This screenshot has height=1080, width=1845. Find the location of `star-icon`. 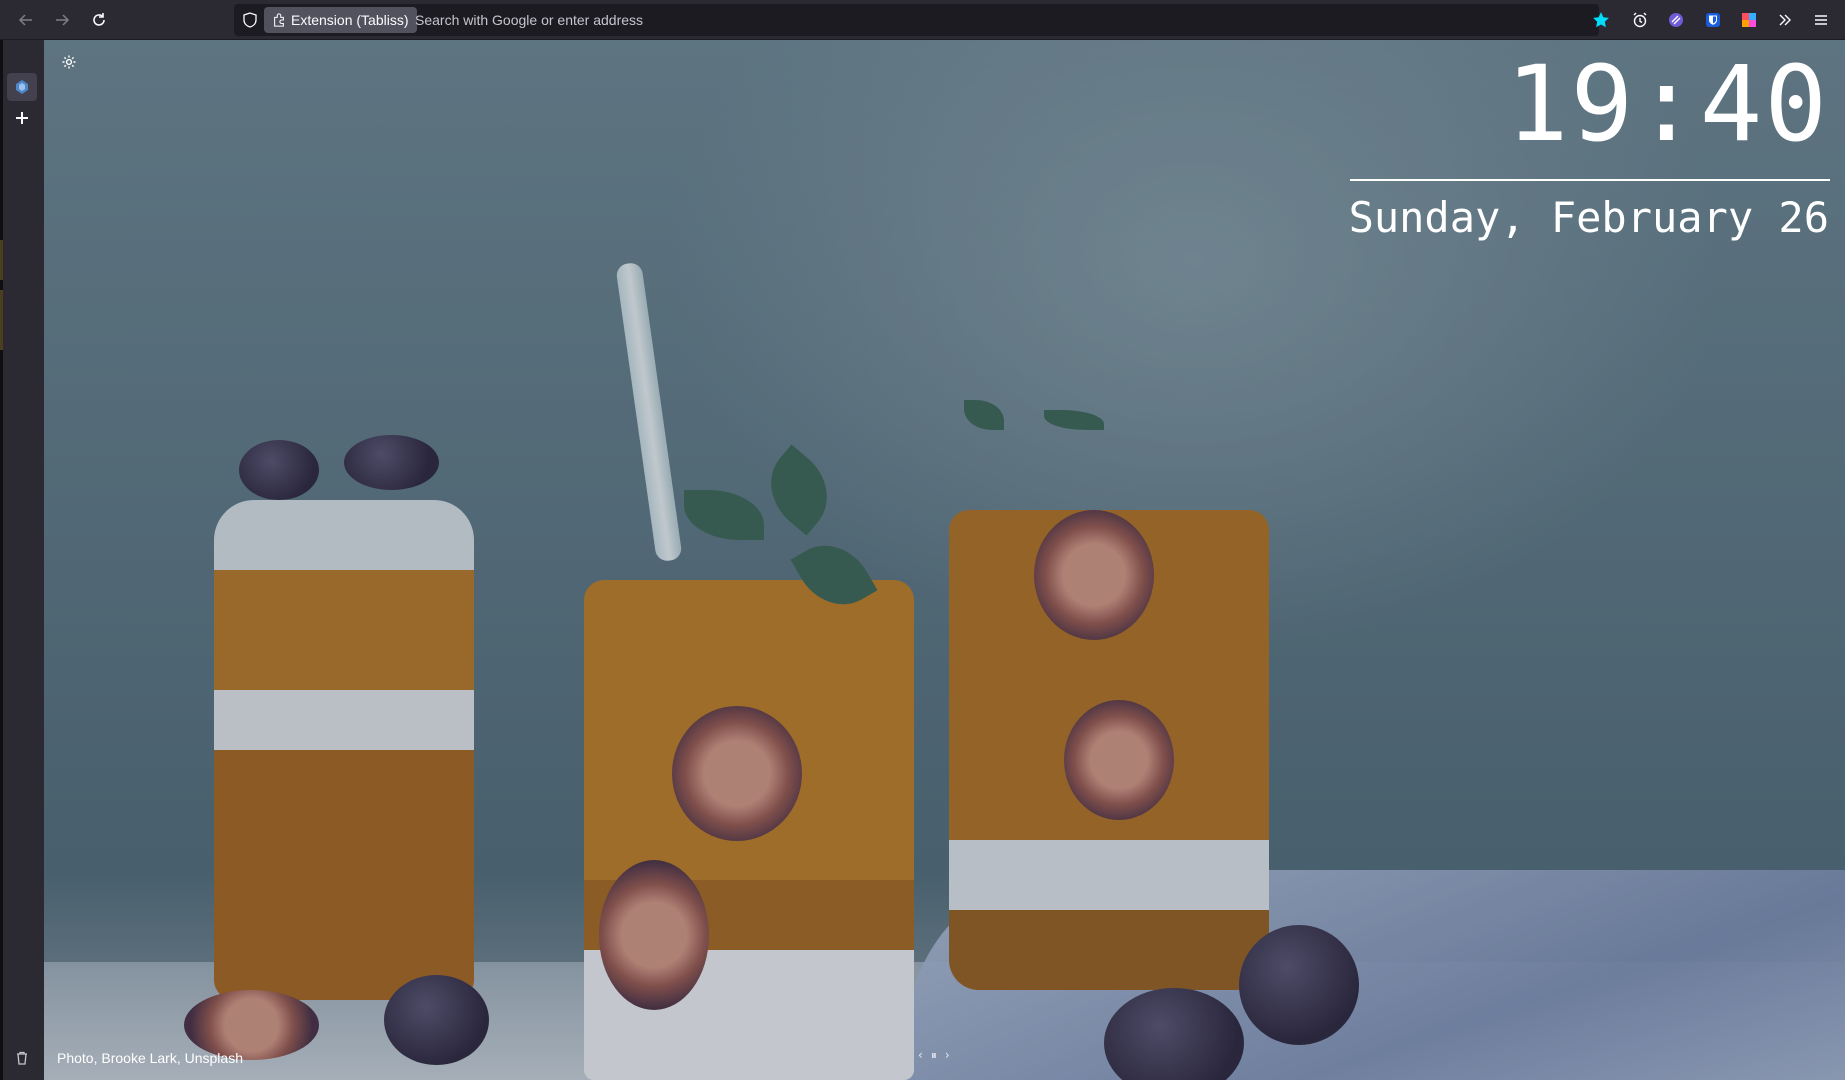

star-icon is located at coordinates (1601, 20).